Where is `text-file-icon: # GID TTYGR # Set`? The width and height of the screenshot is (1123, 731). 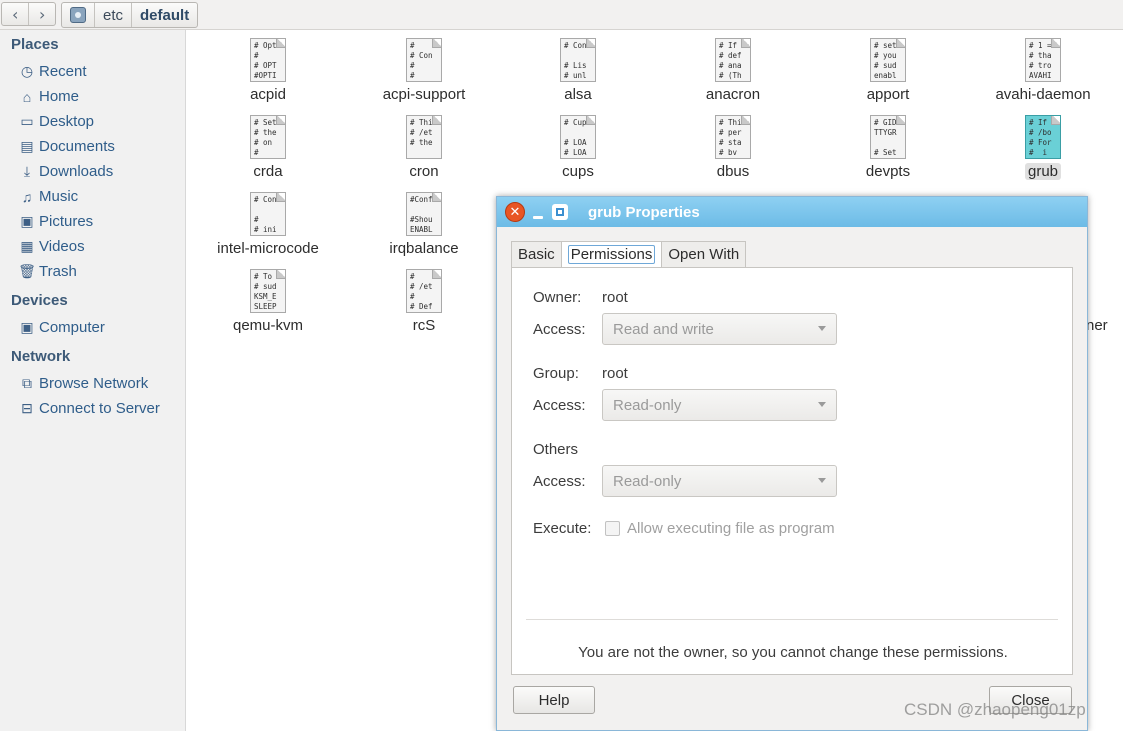 text-file-icon: # GID TTYGR # Set is located at coordinates (888, 137).